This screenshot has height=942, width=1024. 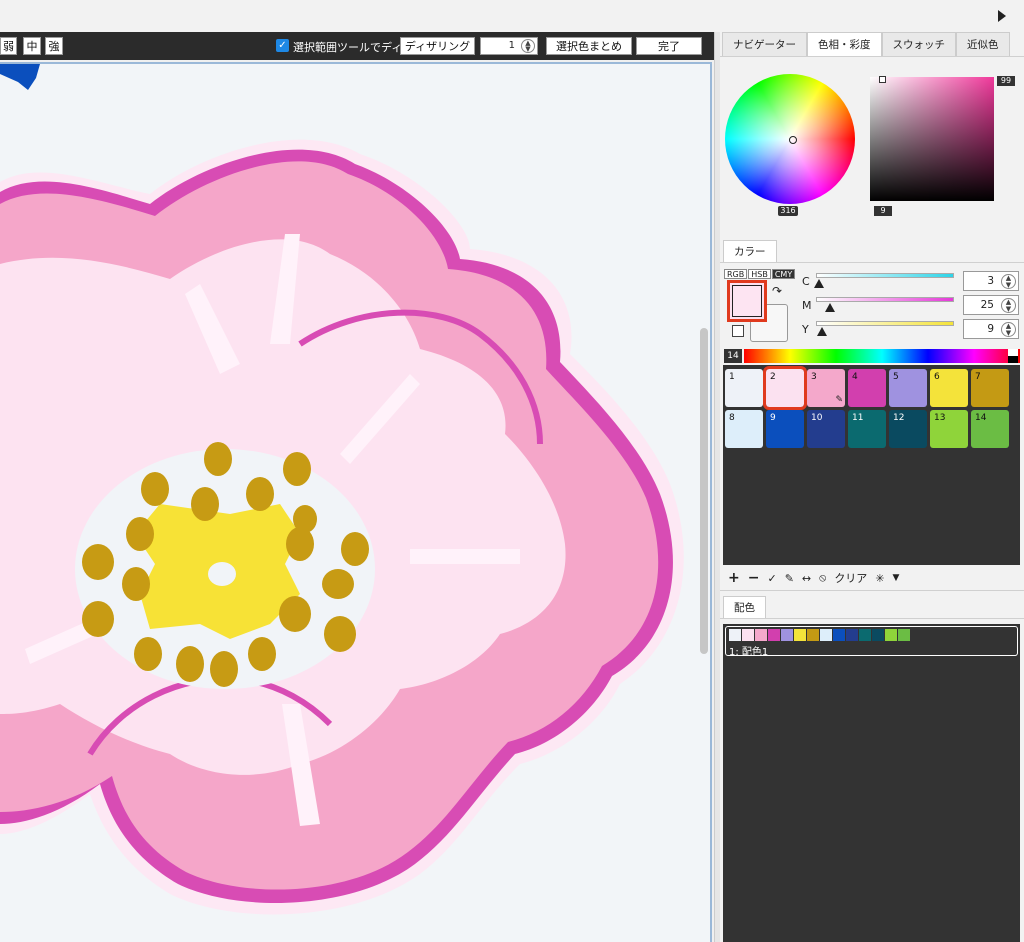 What do you see at coordinates (855, 377) in the screenshot?
I see `swatch-number: 4` at bounding box center [855, 377].